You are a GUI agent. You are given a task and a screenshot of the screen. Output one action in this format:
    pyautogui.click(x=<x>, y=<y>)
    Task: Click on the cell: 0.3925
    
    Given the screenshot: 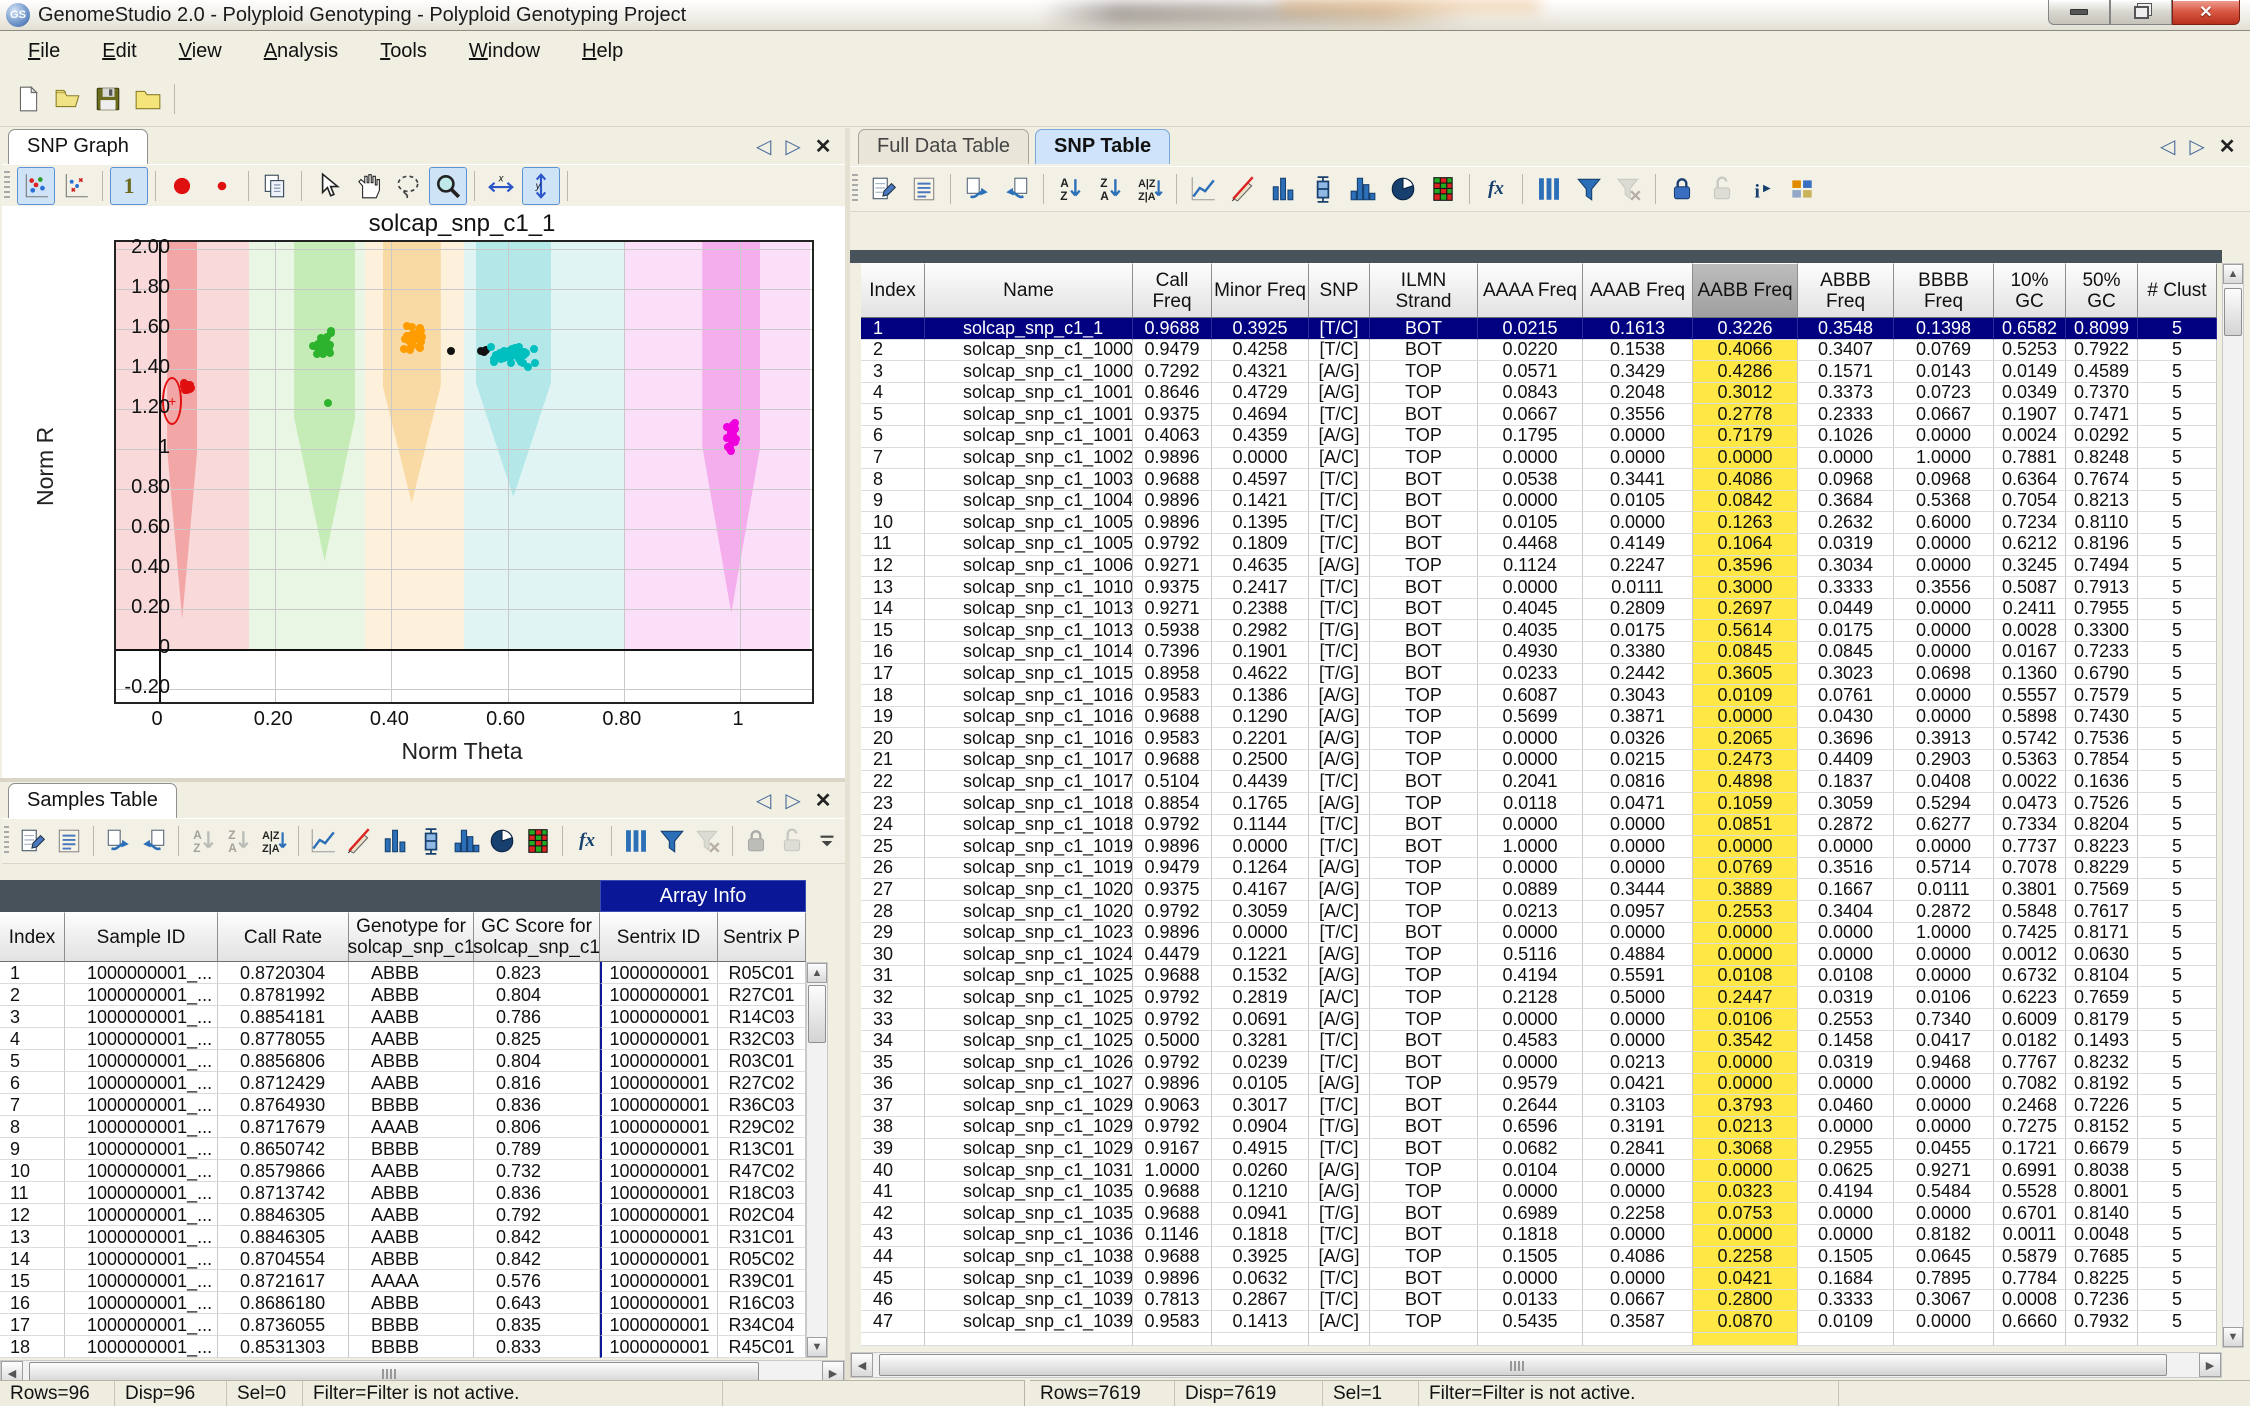 What is the action you would take?
    pyautogui.click(x=1260, y=329)
    